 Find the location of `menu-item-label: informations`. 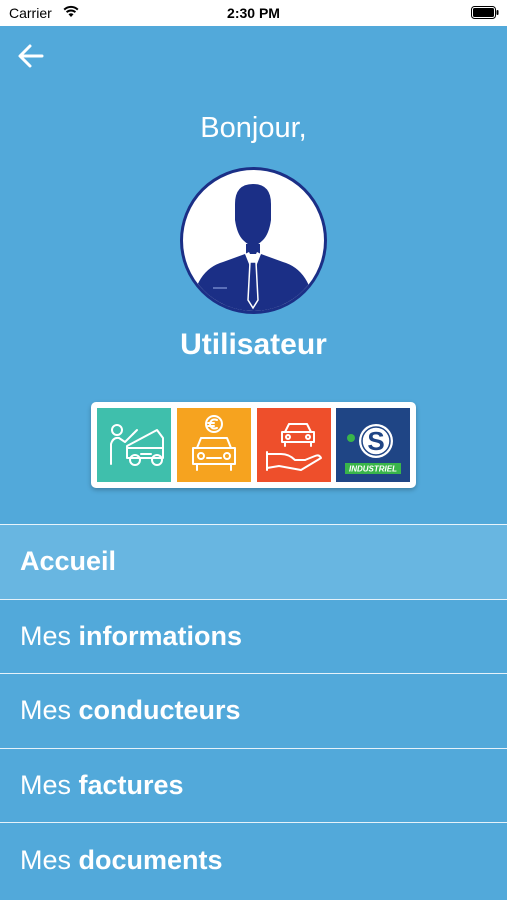

menu-item-label: informations is located at coordinates (160, 635).